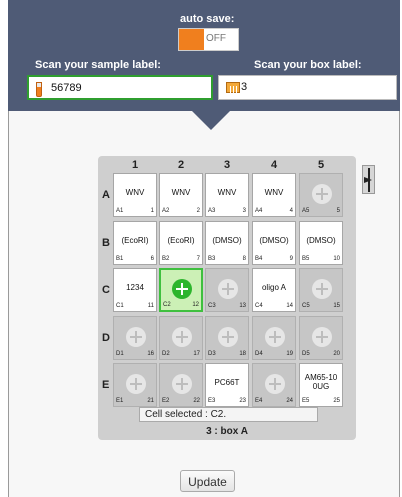  I want to click on row-header: C, so click(106, 290).